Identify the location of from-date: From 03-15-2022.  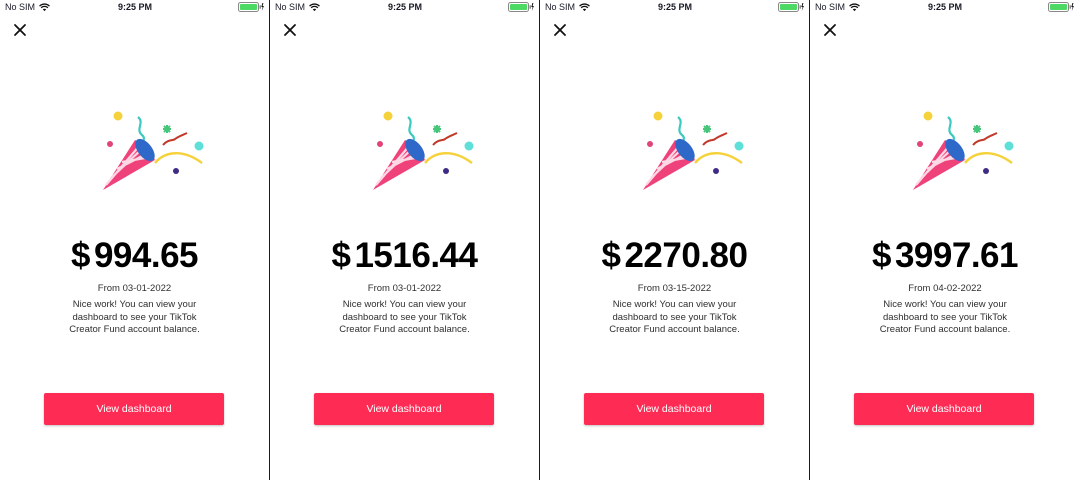
(674, 288).